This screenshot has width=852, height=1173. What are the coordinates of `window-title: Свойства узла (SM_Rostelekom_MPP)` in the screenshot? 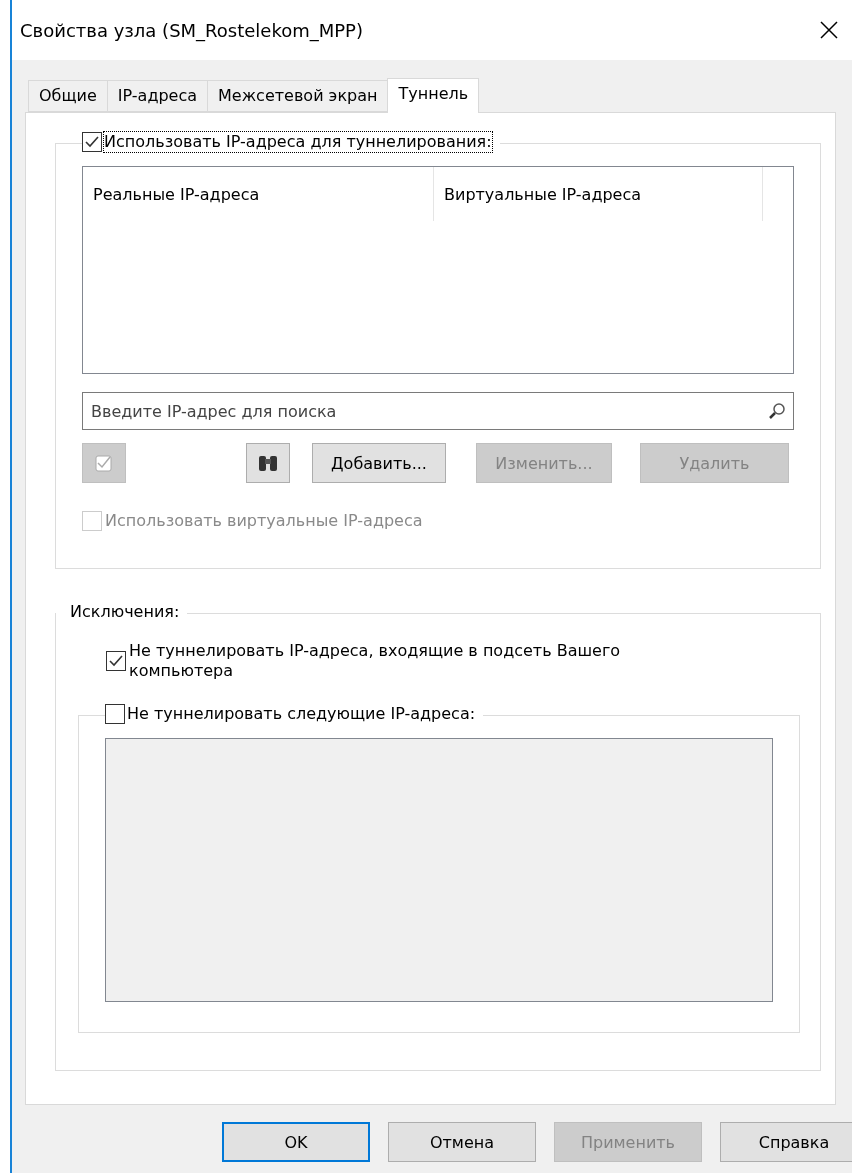 It's located at (191, 30).